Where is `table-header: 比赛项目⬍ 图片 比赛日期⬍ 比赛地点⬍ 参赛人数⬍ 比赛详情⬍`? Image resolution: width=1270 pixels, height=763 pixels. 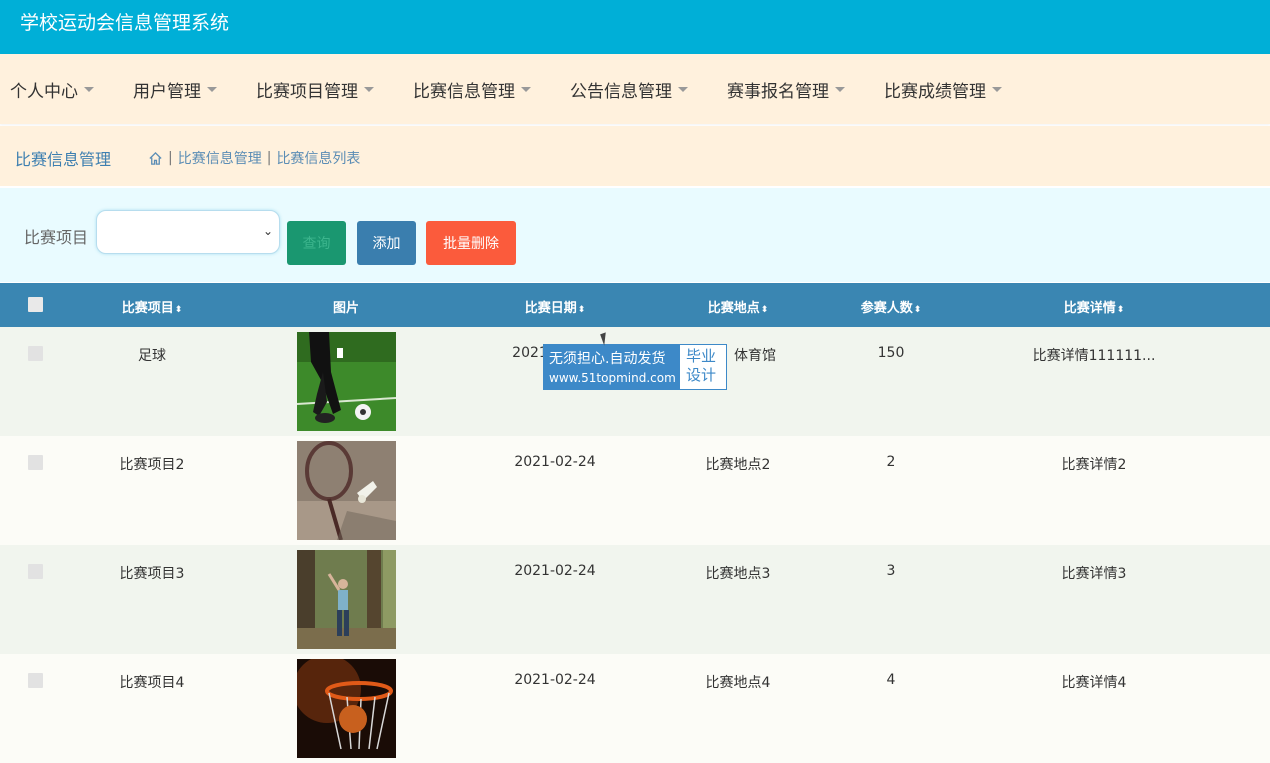
table-header: 比赛项目⬍ 图片 比赛日期⬍ 比赛地点⬍ 参赛人数⬍ 比赛详情⬍ is located at coordinates (635, 305).